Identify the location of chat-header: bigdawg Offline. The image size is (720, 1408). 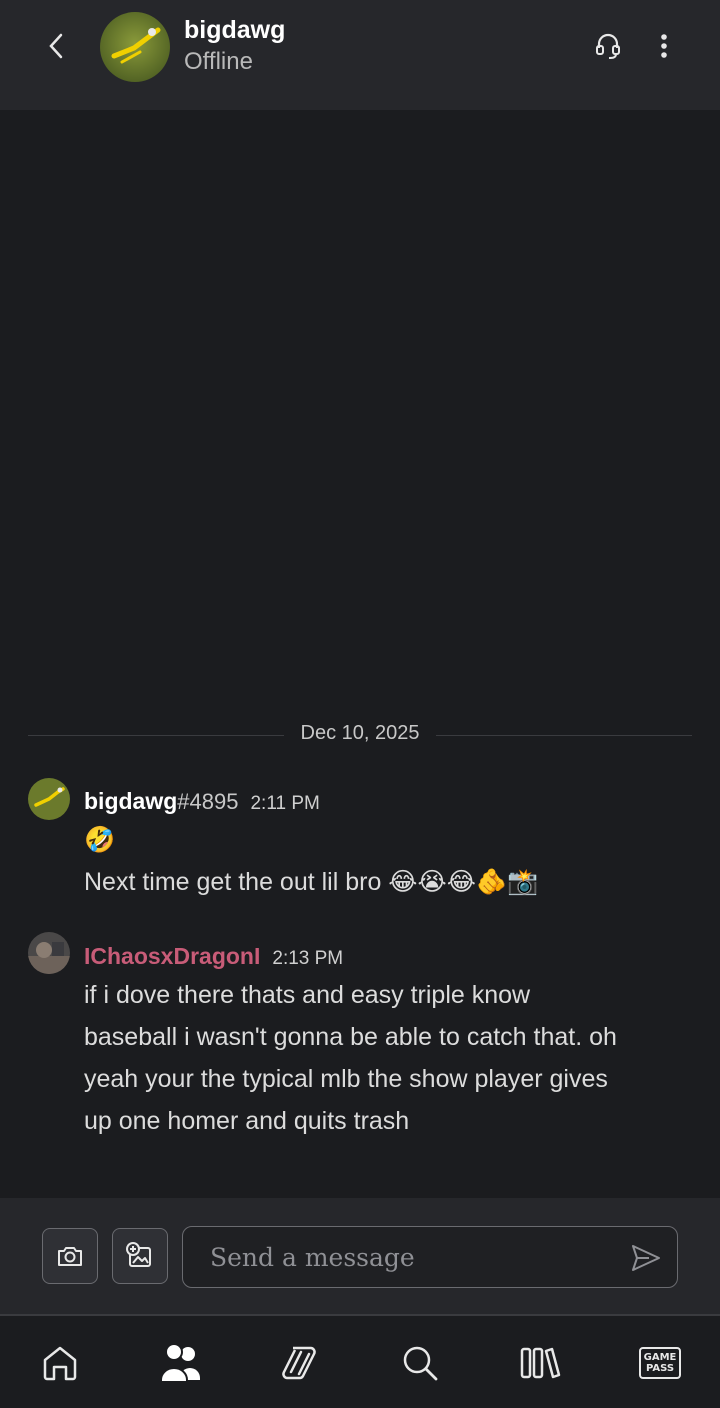
(360, 55).